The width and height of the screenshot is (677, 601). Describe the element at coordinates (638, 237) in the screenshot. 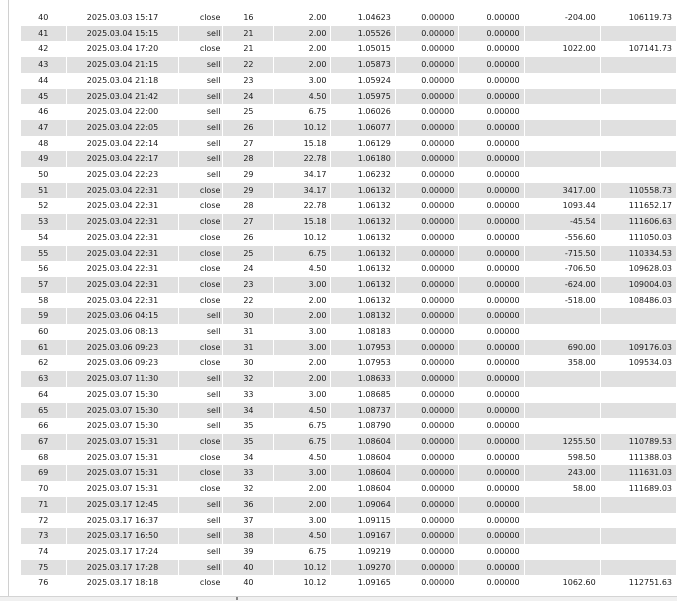

I see `balance-cell: 111050.03` at that location.